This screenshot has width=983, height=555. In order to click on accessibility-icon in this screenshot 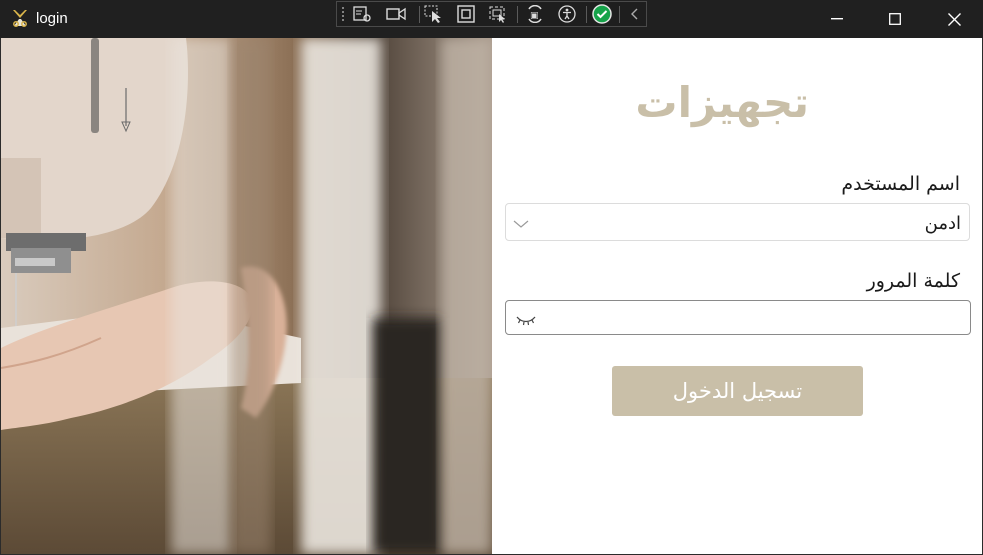, I will do `click(567, 14)`.